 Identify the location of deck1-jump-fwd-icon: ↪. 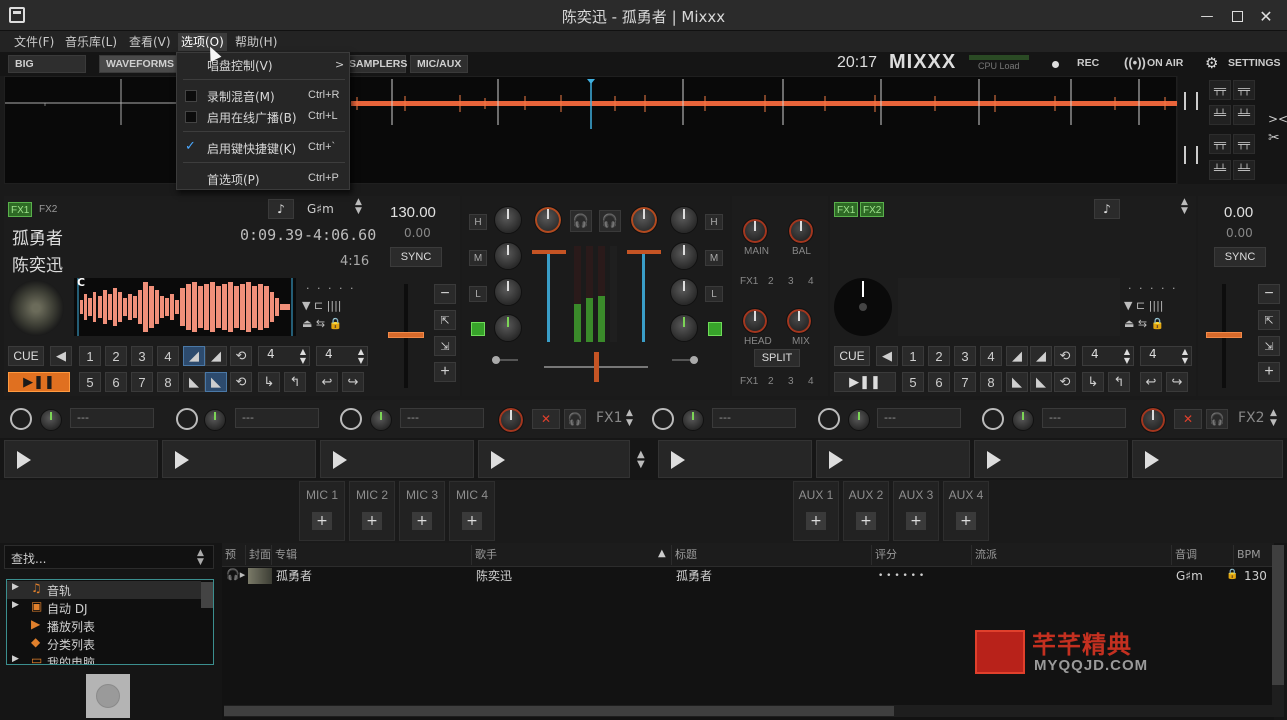
(353, 382).